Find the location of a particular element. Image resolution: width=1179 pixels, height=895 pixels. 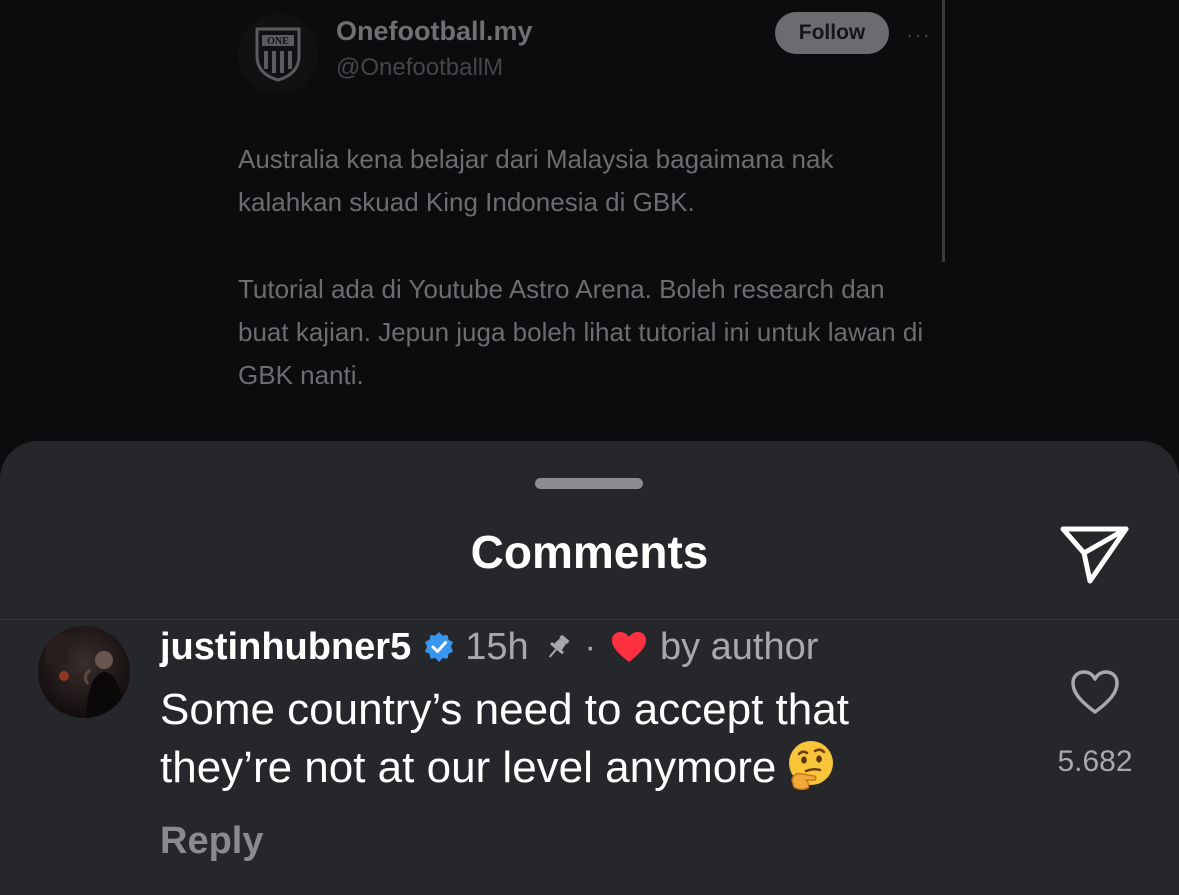

more-icon: ··· is located at coordinates (918, 35).